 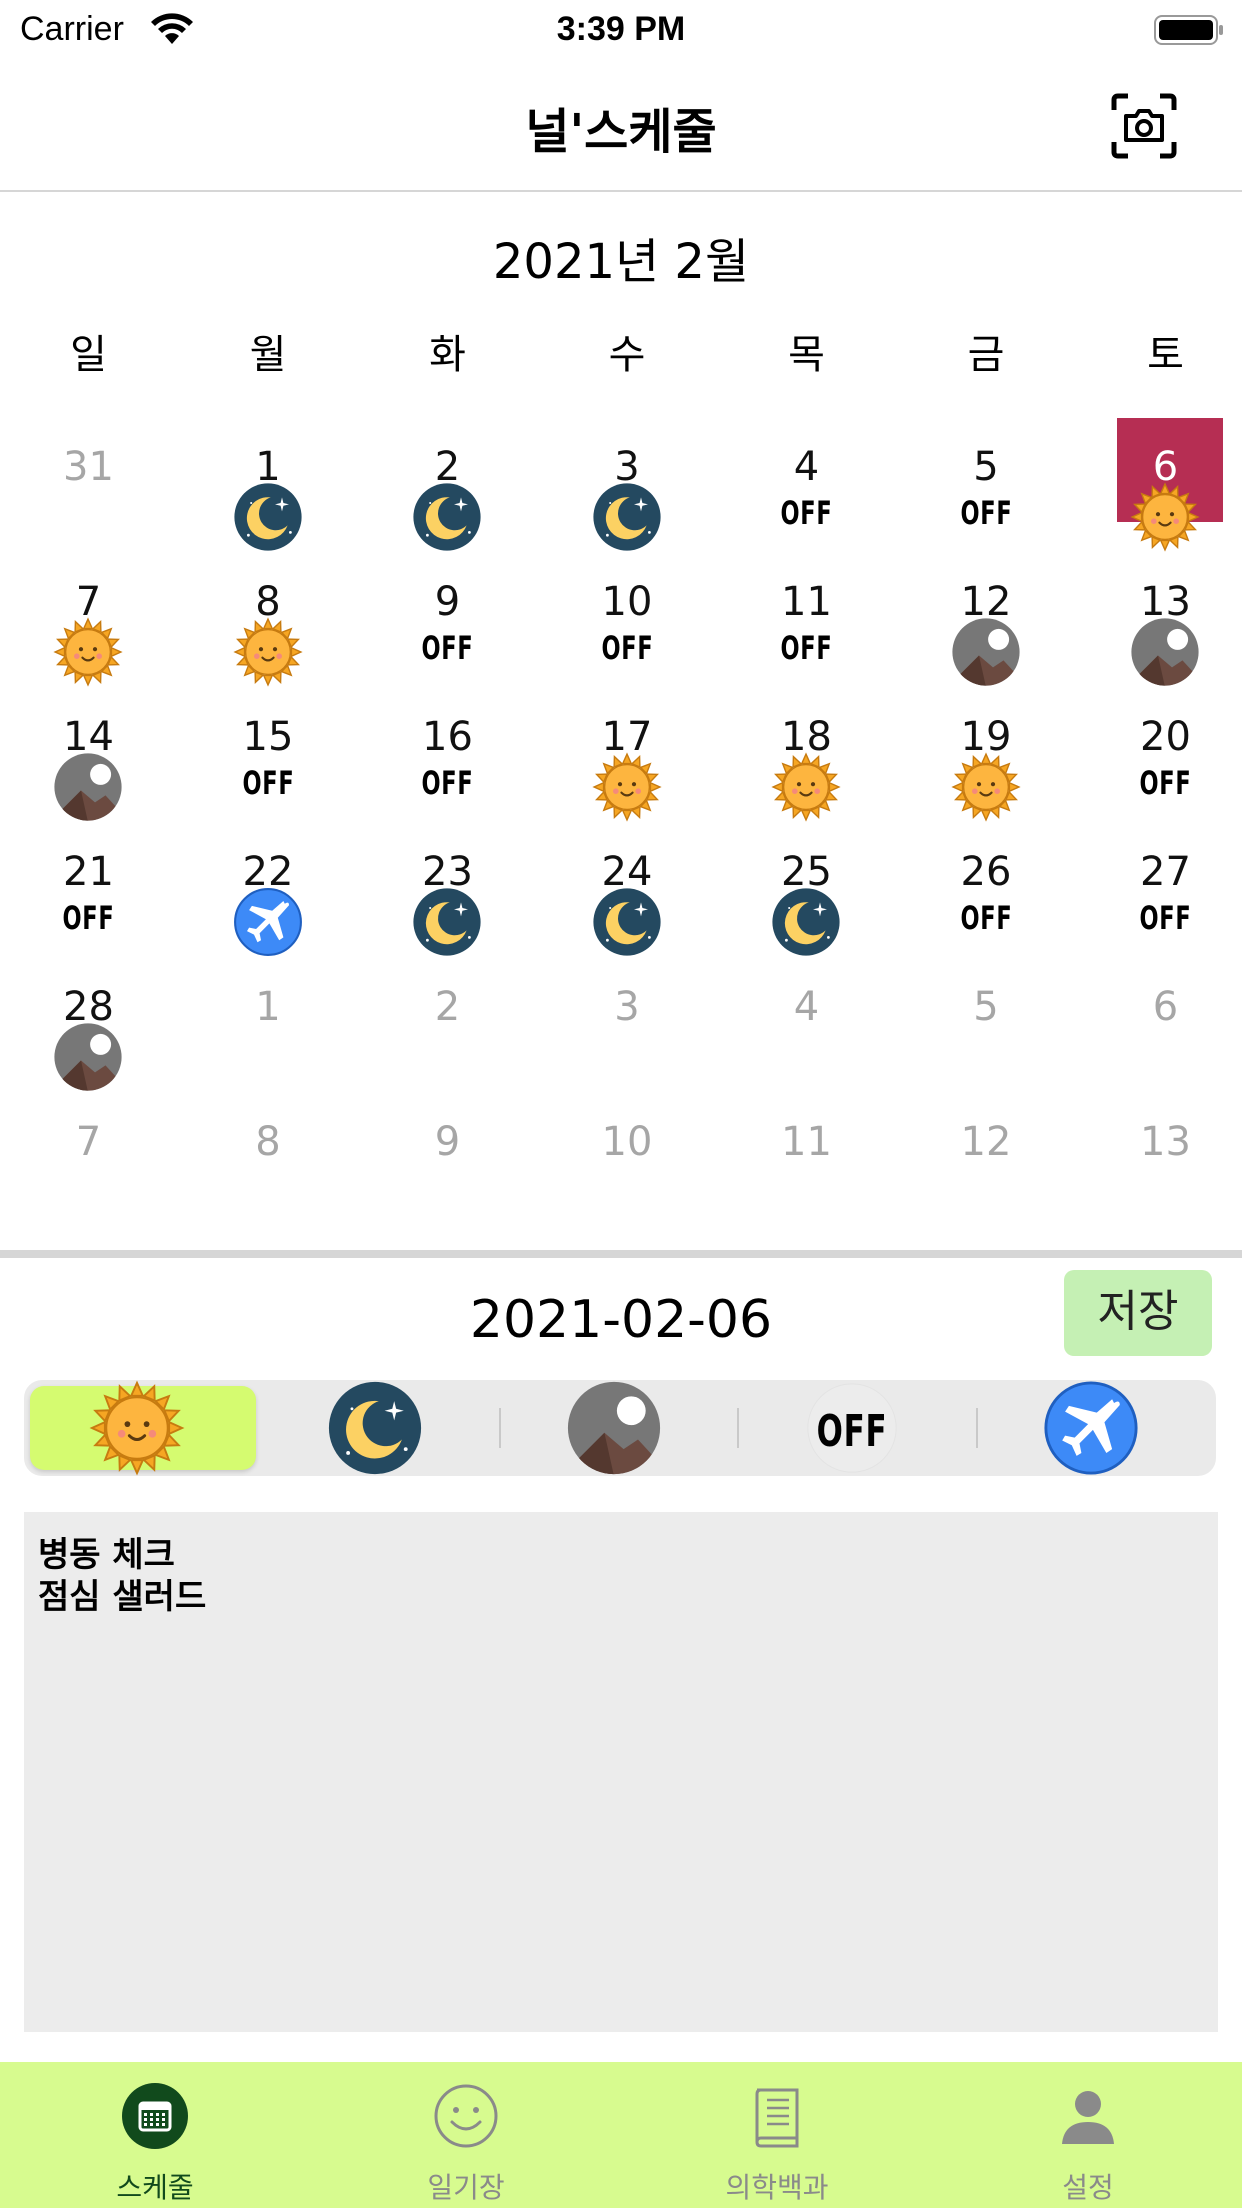 I want to click on calendar-day: 22, so click(x=268, y=885).